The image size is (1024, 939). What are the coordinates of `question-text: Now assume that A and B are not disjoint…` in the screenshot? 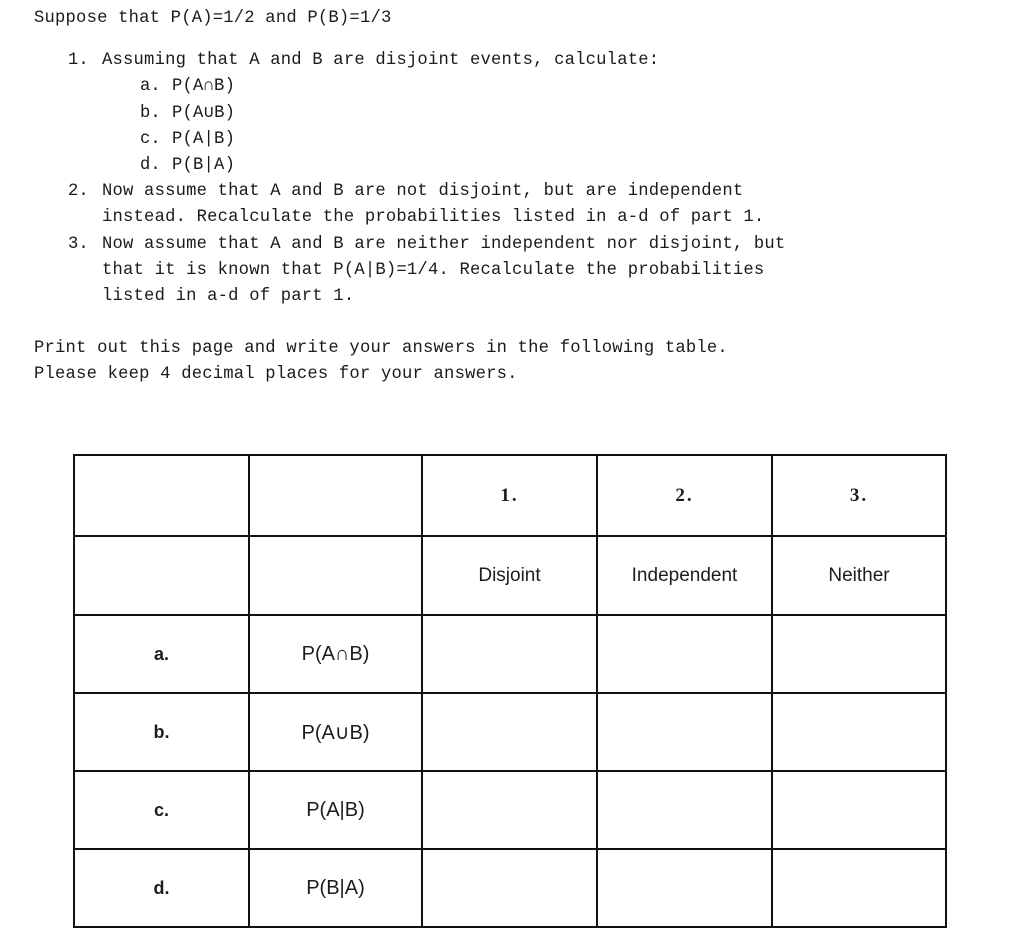 It's located at (423, 192).